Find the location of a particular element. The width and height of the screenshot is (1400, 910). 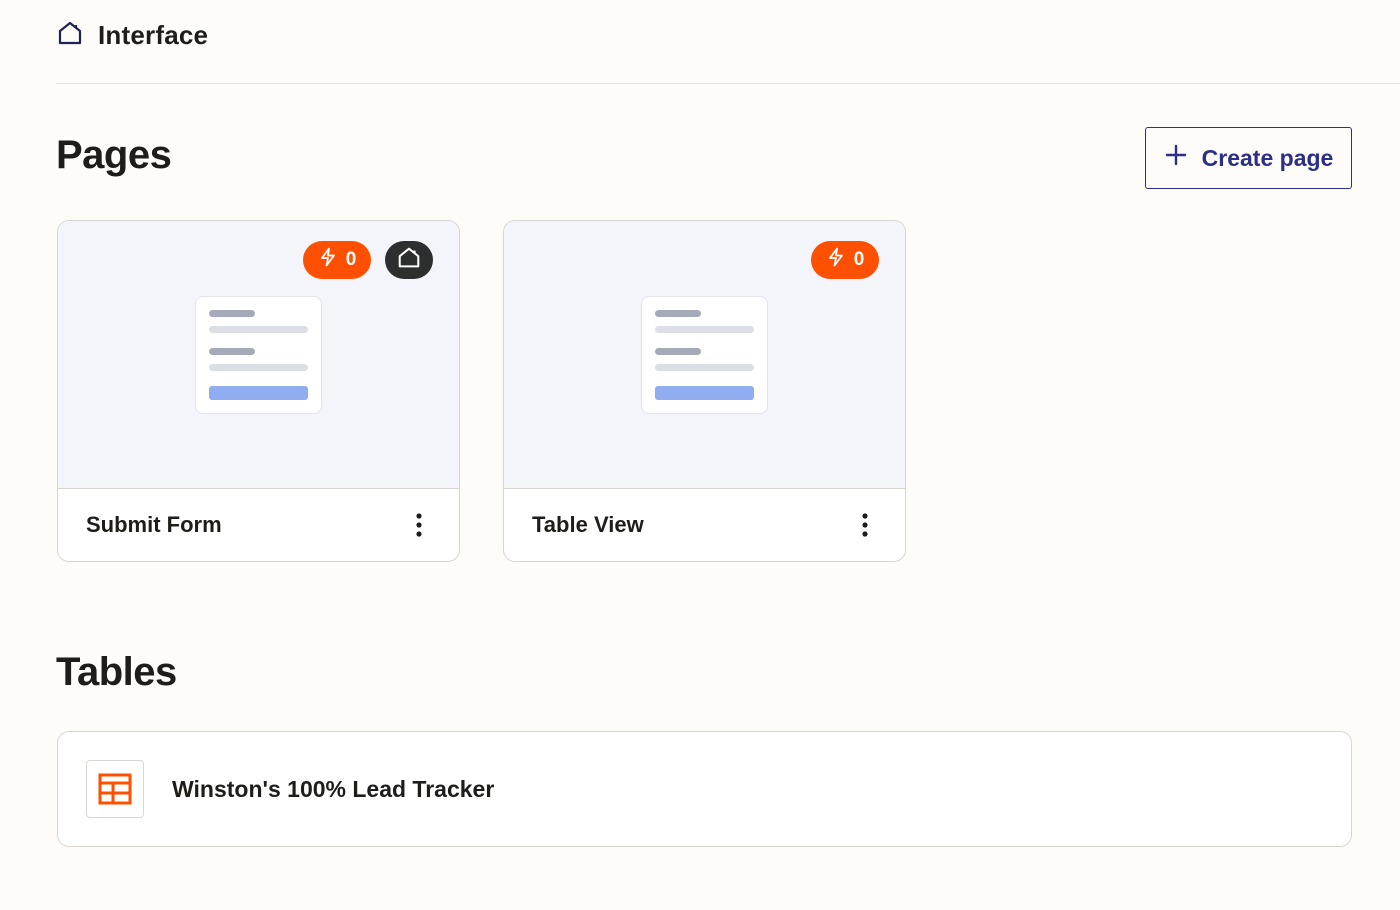

breadcrumb: Interface is located at coordinates (132, 35).